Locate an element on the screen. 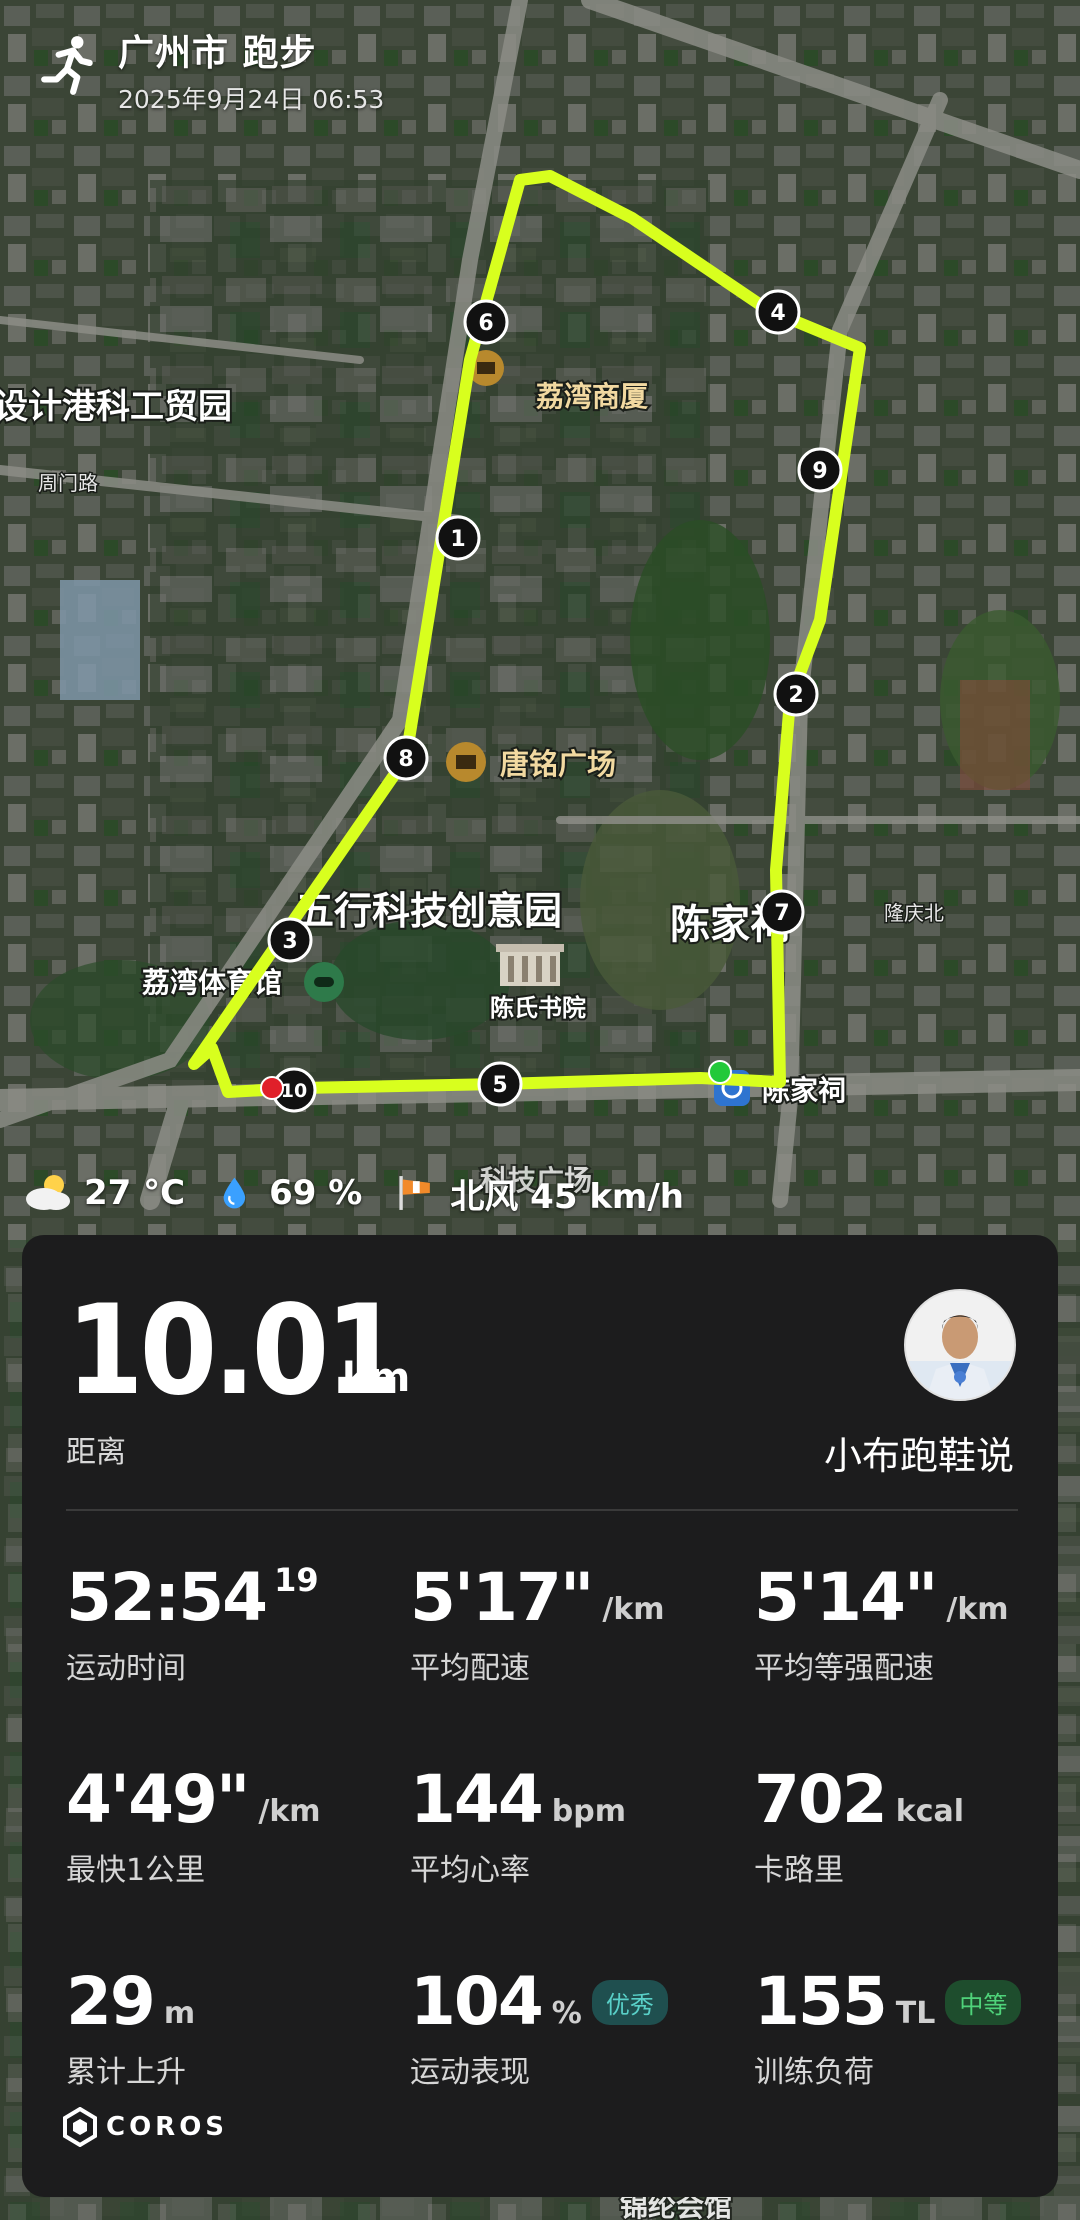 The image size is (1080, 2220). stat-label: 运动时间 is located at coordinates (126, 1668).